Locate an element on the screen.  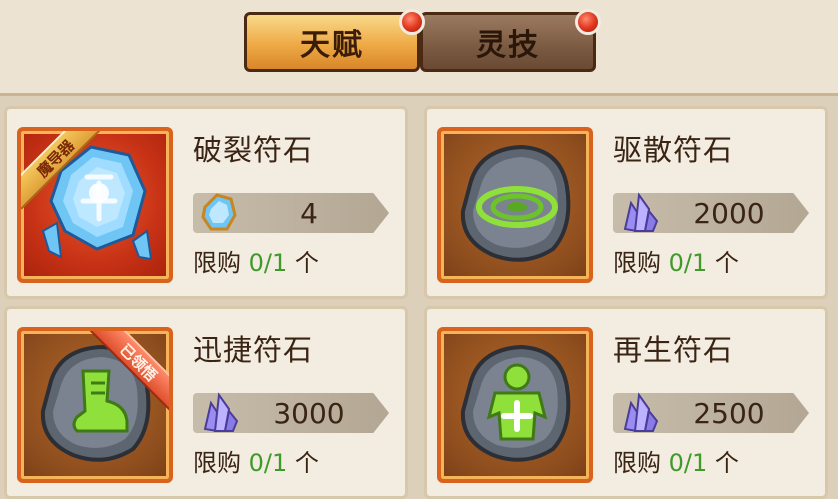
item-price: 3000 is located at coordinates (309, 413).